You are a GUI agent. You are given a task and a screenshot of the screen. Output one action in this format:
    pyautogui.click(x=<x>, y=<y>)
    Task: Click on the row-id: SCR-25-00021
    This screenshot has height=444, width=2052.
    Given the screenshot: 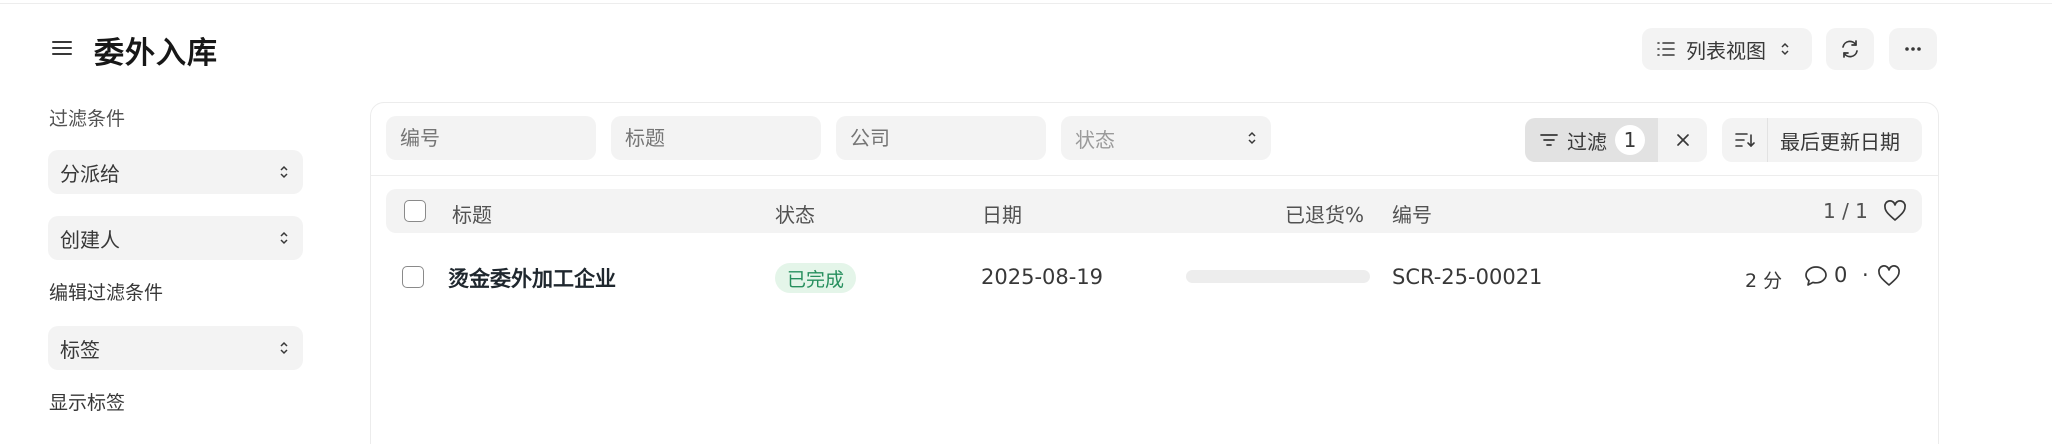 What is the action you would take?
    pyautogui.click(x=1467, y=277)
    